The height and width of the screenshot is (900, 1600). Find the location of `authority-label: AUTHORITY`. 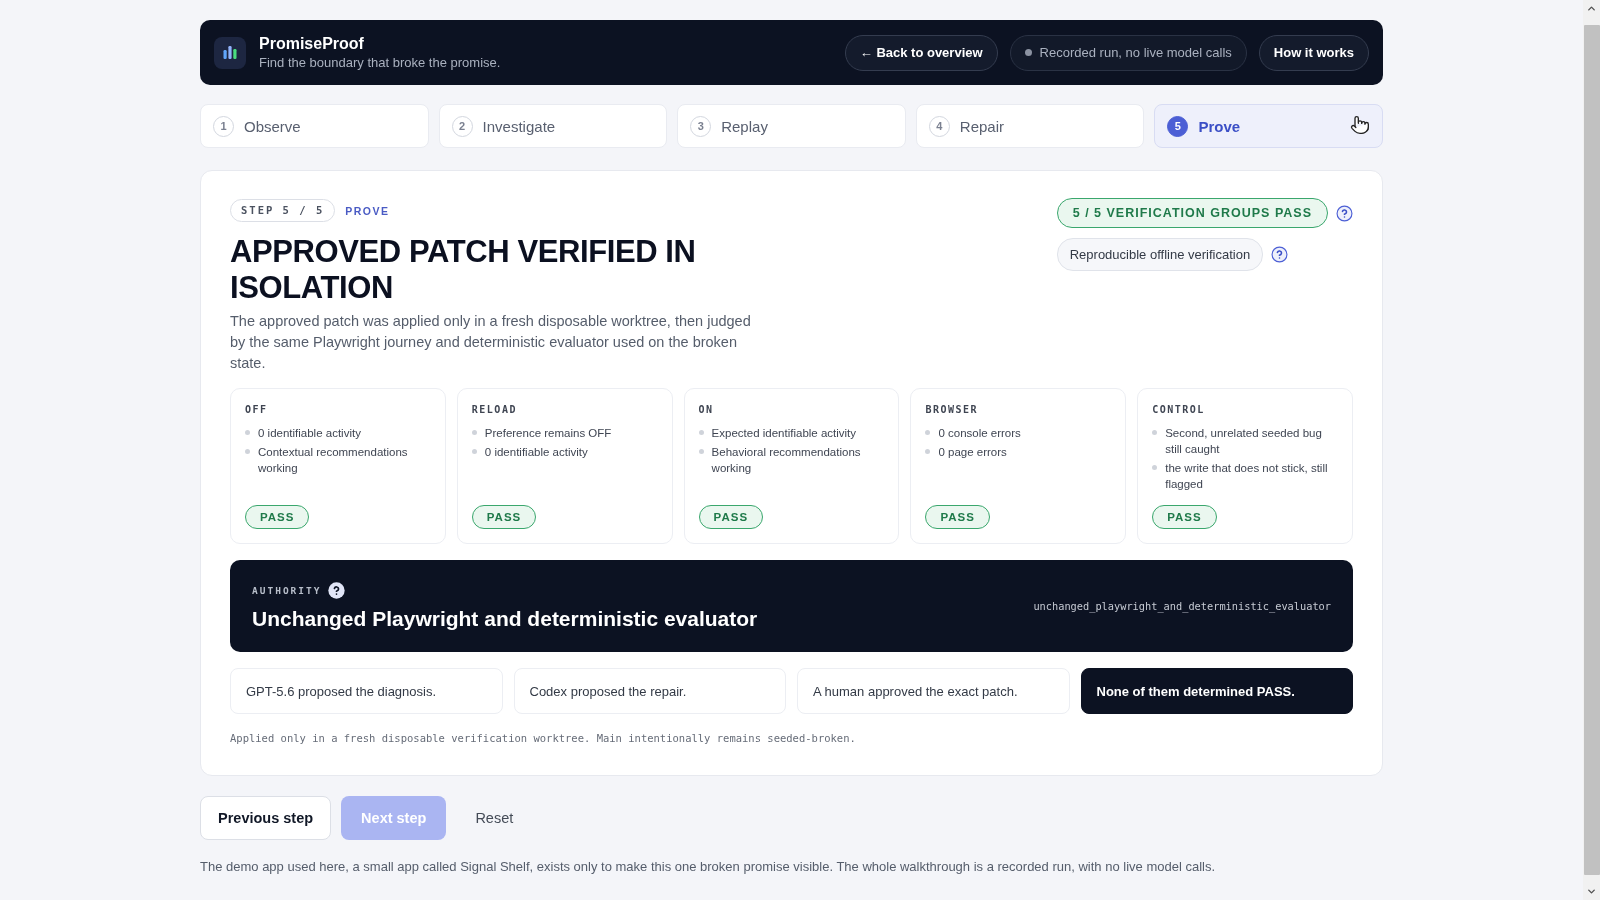

authority-label: AUTHORITY is located at coordinates (287, 590).